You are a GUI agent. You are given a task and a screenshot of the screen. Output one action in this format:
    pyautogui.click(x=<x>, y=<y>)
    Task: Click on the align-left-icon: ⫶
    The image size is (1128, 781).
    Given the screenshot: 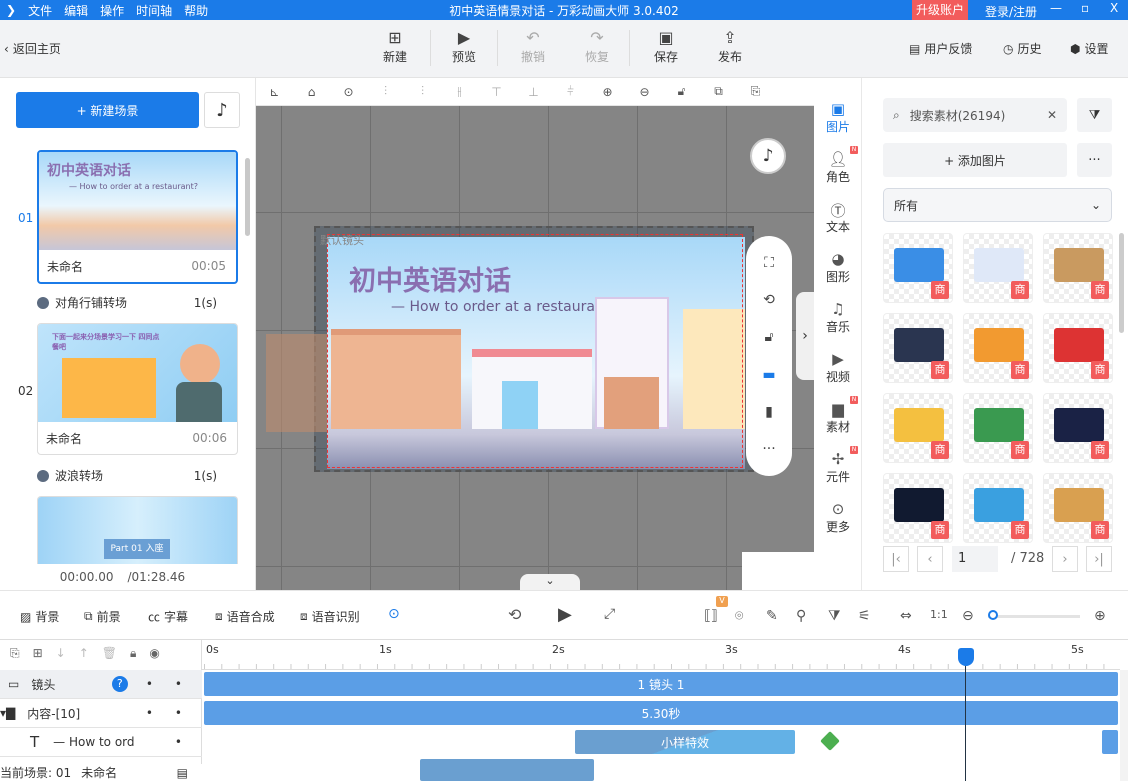 What is the action you would take?
    pyautogui.click(x=385, y=91)
    